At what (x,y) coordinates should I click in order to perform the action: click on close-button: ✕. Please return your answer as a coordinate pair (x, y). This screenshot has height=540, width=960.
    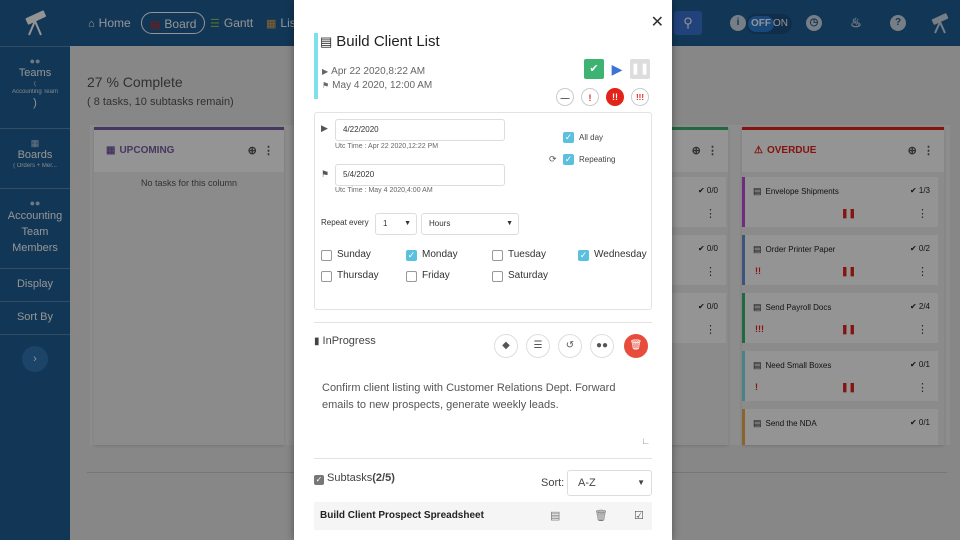
    Looking at the image, I should click on (657, 22).